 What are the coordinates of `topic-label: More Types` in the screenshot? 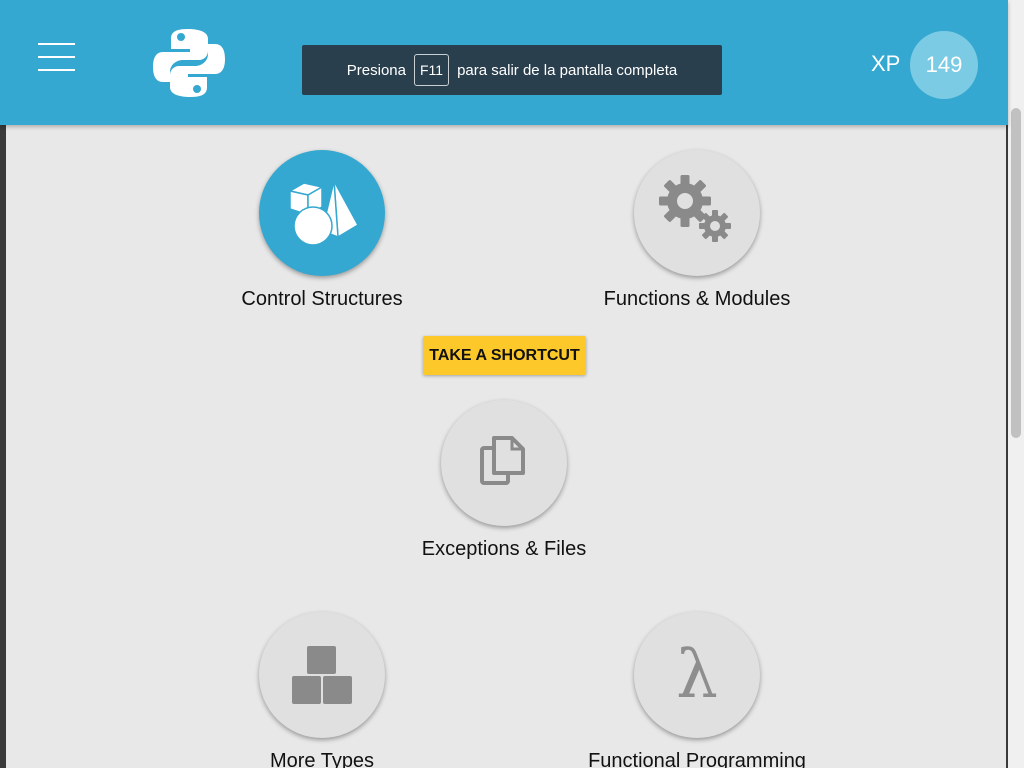 It's located at (322, 759).